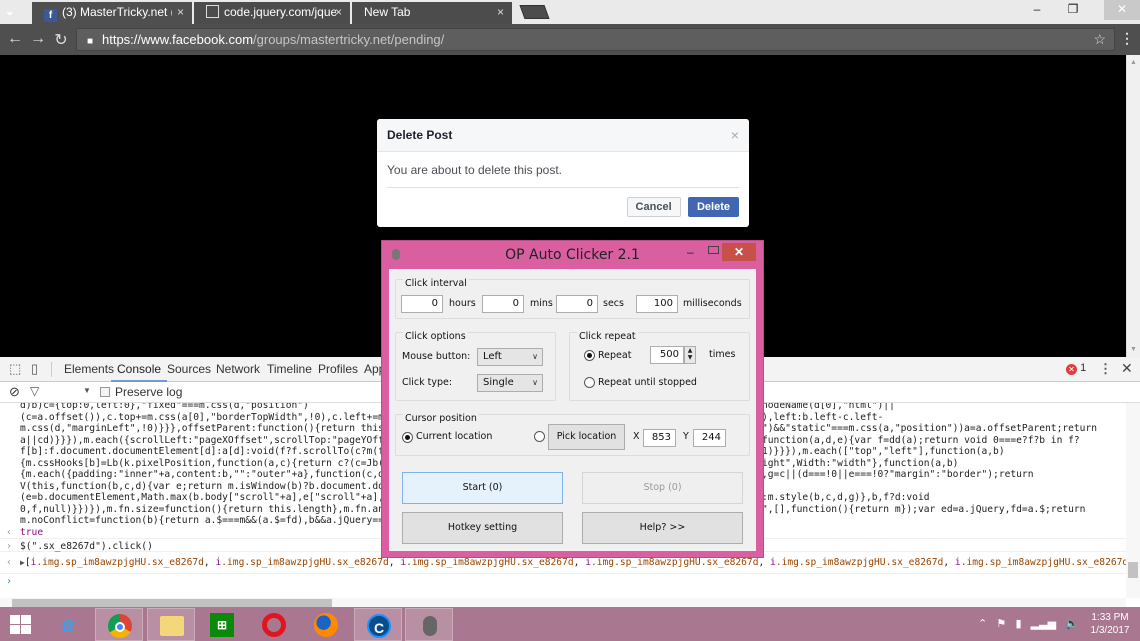 This screenshot has width=1140, height=641. Describe the element at coordinates (662, 528) in the screenshot. I see `help-button: Help? >>` at that location.